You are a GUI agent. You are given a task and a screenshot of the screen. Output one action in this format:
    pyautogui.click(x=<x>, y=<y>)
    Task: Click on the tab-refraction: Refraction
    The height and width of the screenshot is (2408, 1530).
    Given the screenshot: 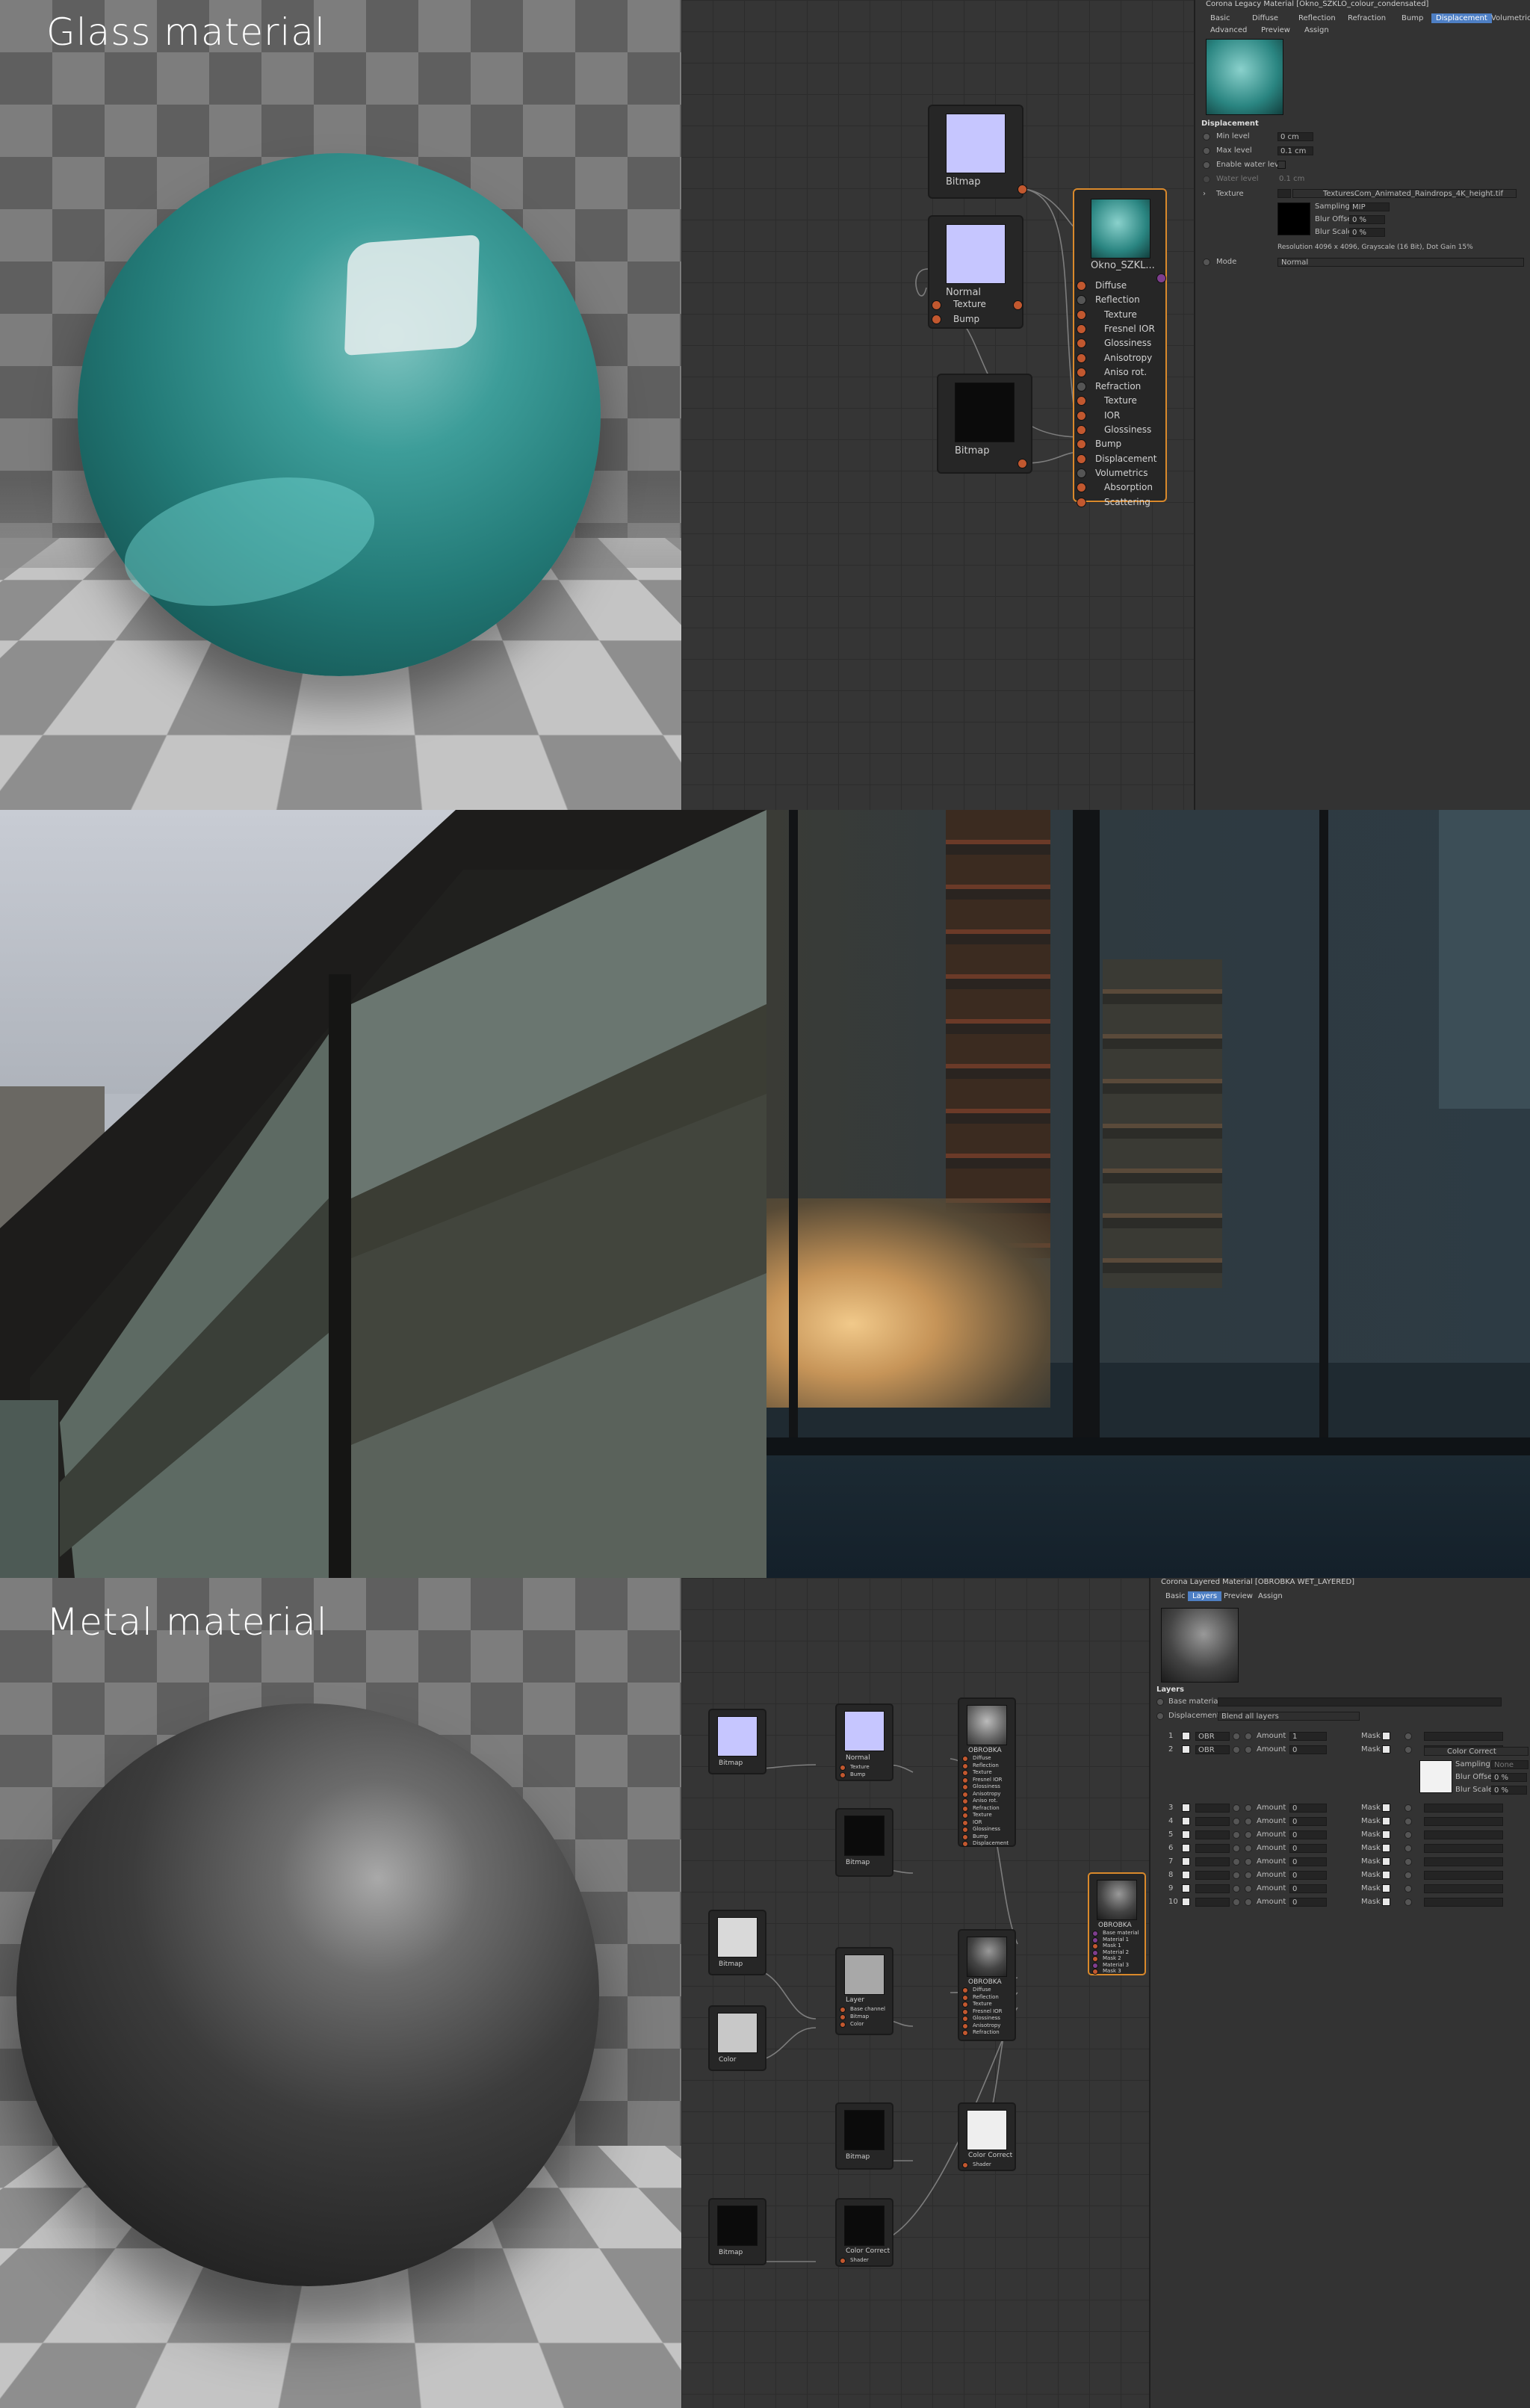 What is the action you would take?
    pyautogui.click(x=1366, y=18)
    